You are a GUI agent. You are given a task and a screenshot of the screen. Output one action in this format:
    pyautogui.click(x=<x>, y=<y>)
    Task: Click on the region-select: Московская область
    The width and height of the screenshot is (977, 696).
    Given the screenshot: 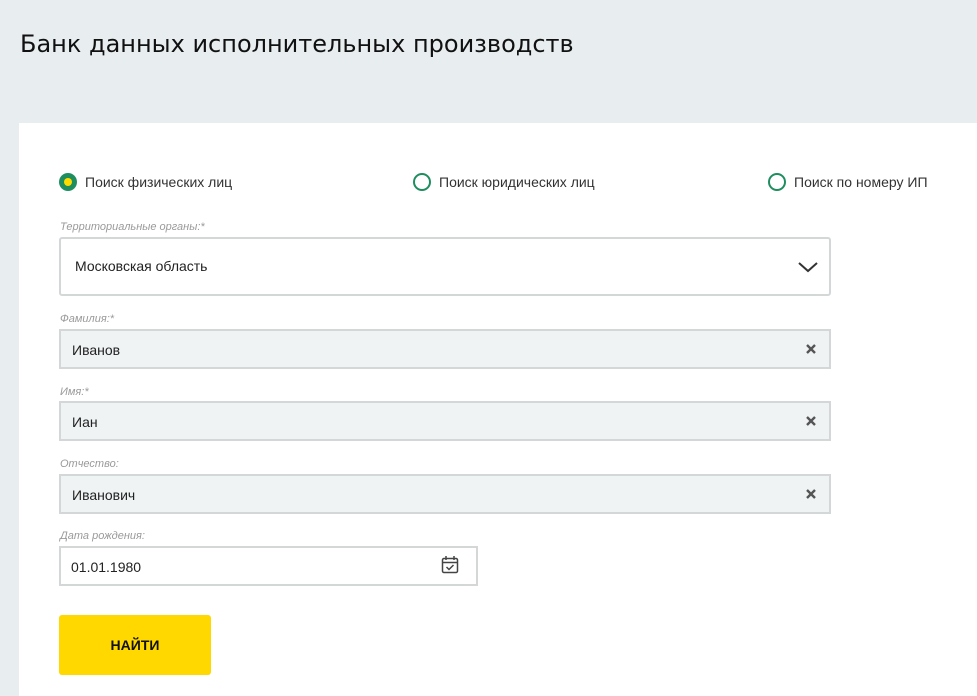 What is the action you would take?
    pyautogui.click(x=445, y=266)
    